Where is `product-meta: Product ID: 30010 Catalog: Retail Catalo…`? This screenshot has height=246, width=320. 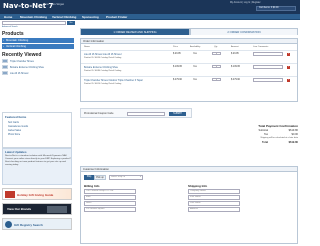
product-meta: Product ID: 30010 Catalog: Retail Catalo… is located at coordinates (103, 84).